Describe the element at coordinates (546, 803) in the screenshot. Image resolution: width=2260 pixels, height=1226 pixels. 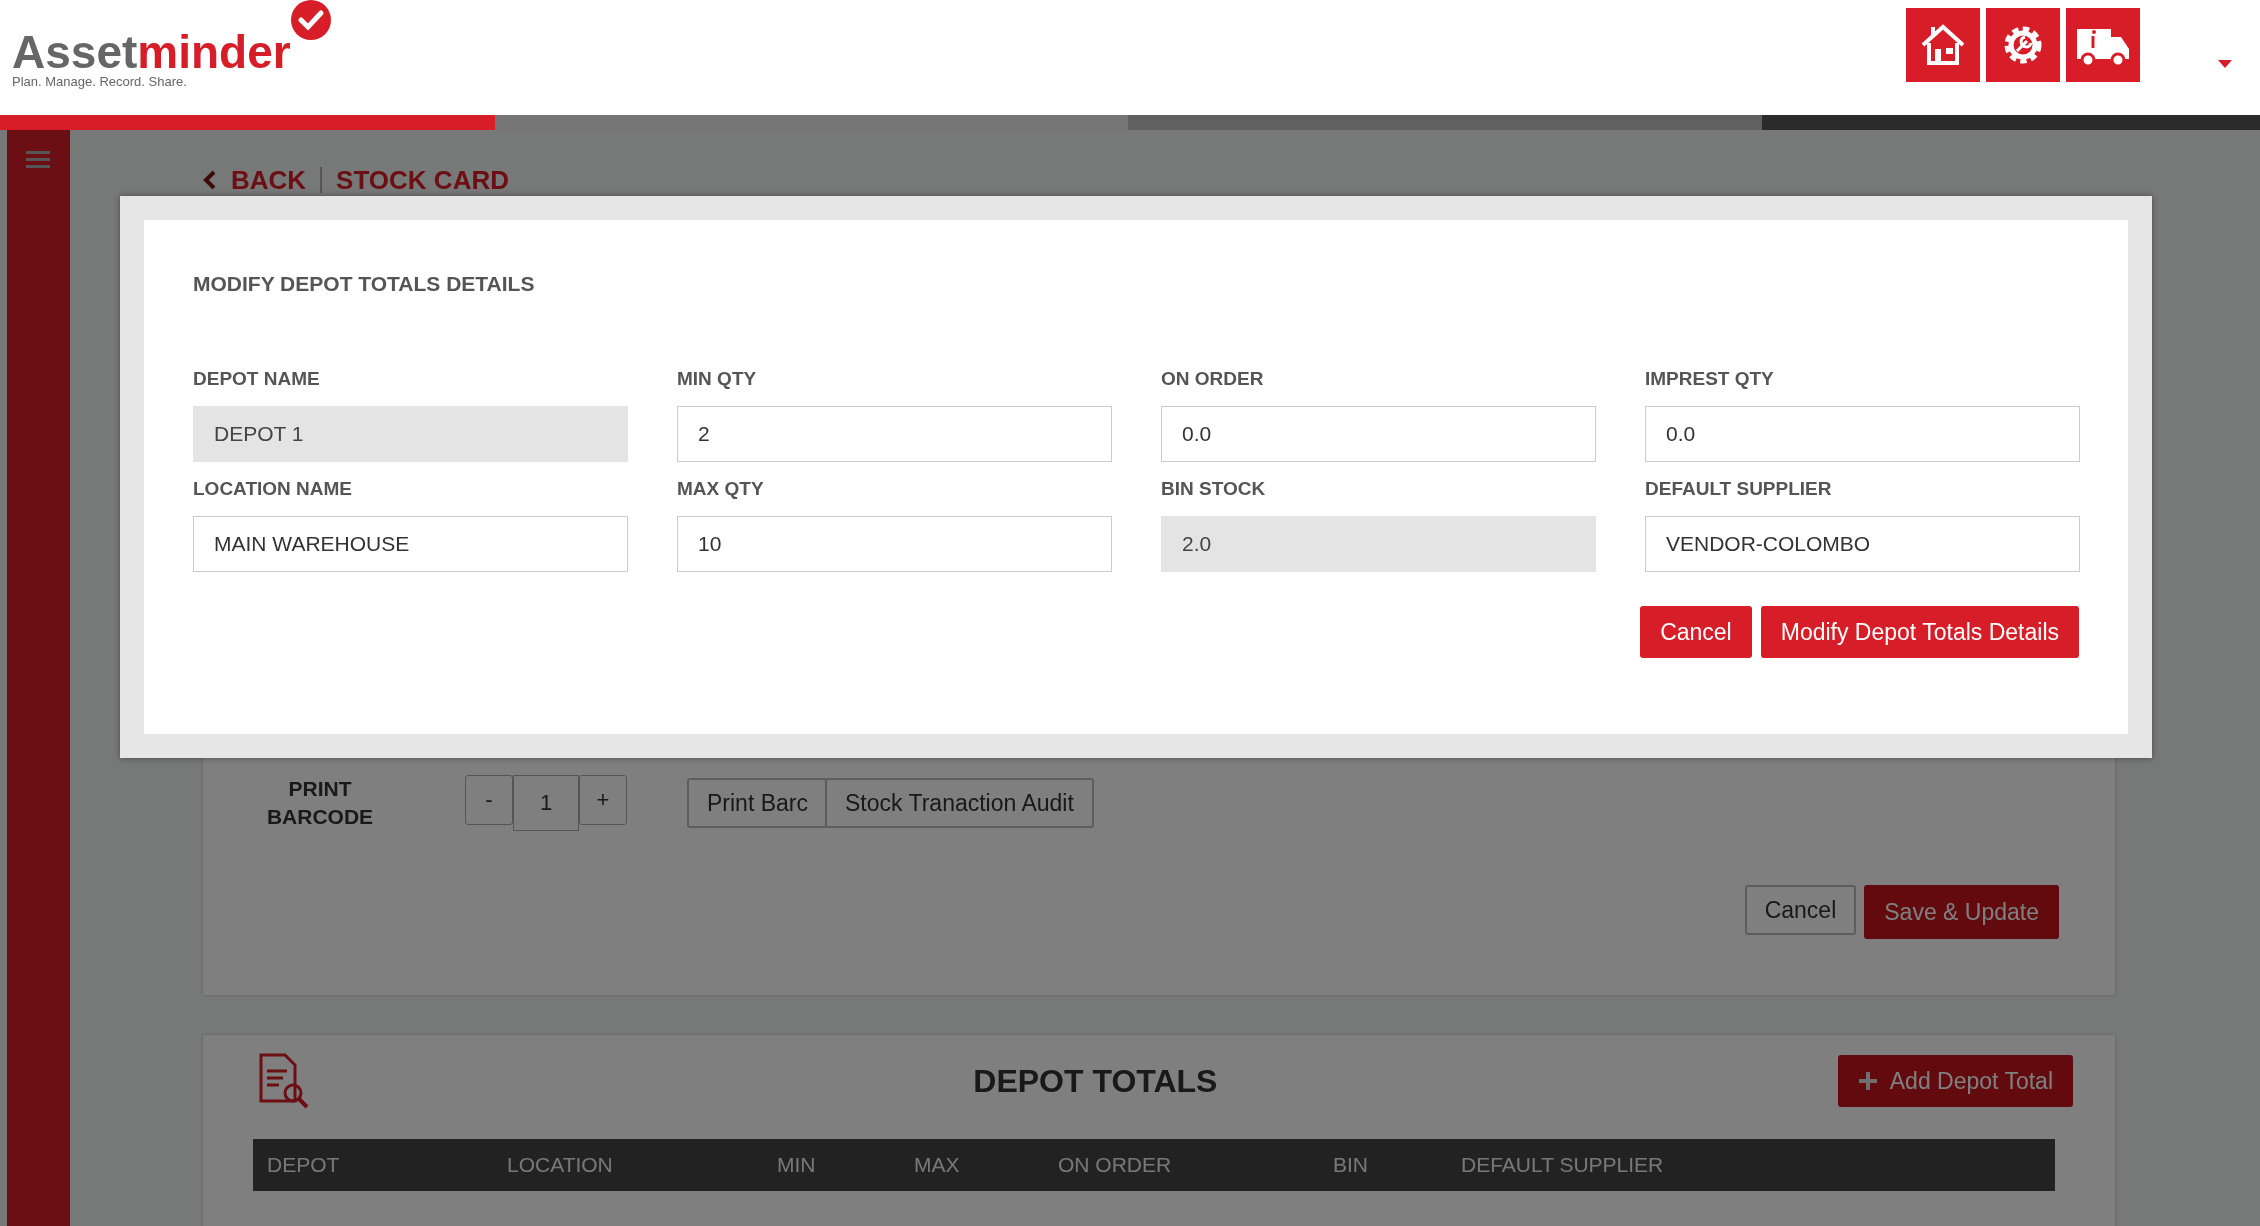
I see `quantity-field: 1` at that location.